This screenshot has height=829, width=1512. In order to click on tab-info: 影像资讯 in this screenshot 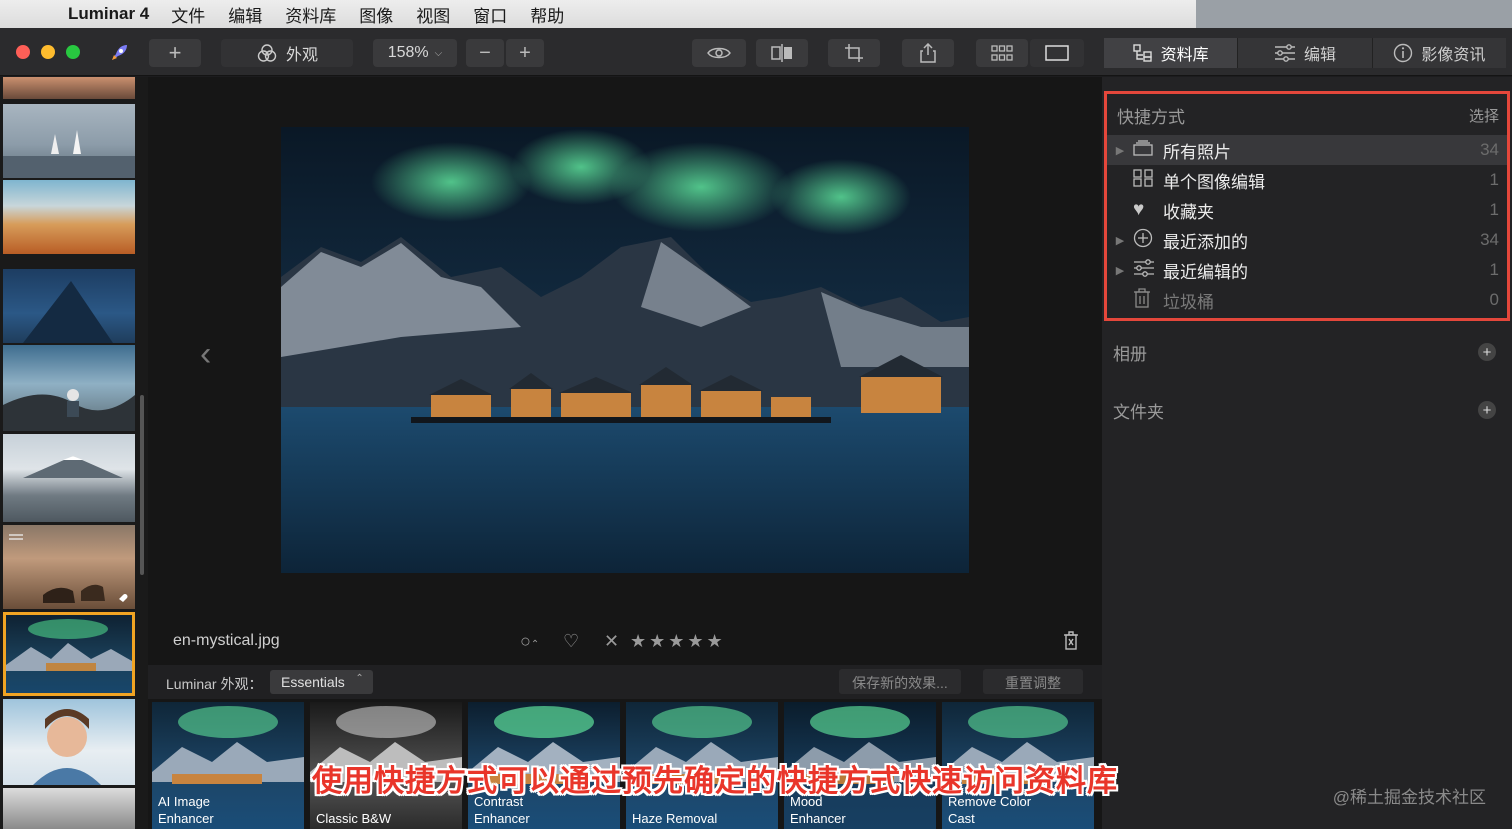, I will do `click(1439, 53)`.